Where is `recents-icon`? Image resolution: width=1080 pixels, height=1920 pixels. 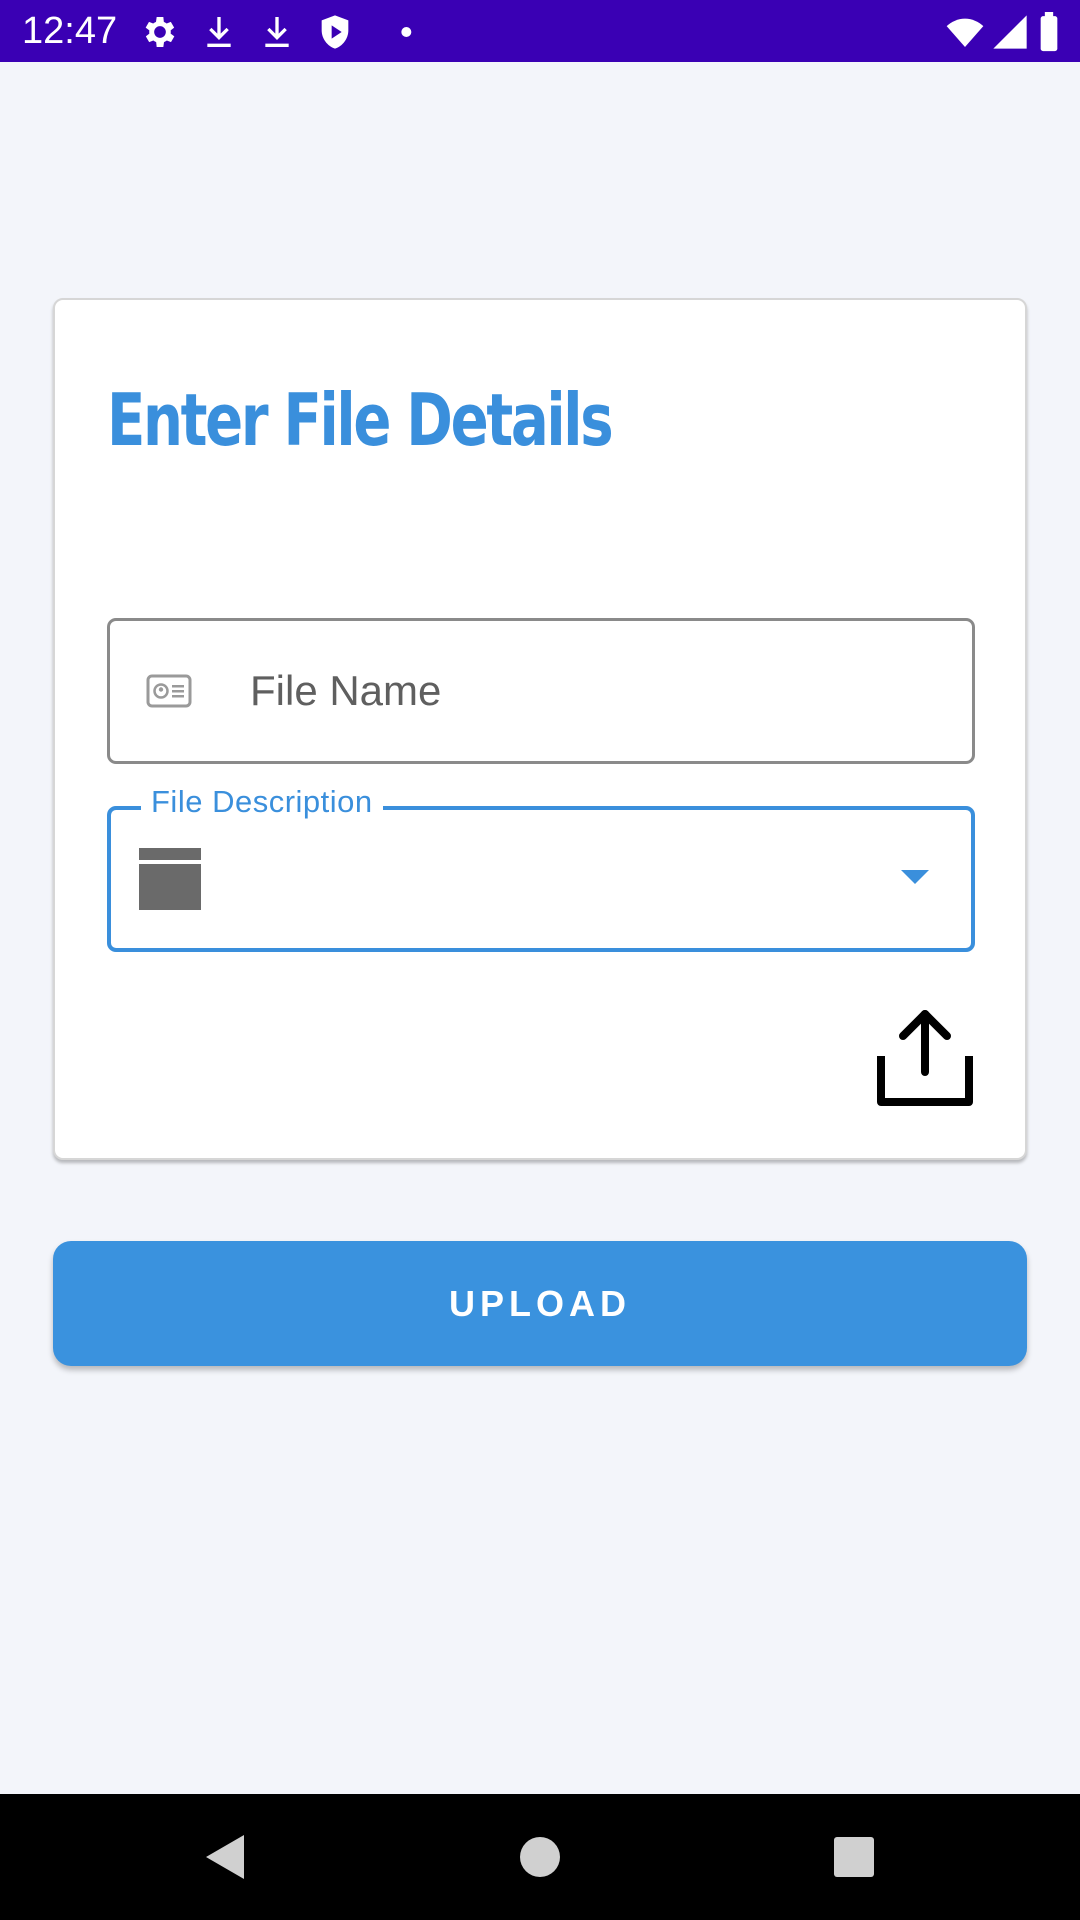
recents-icon is located at coordinates (854, 1857).